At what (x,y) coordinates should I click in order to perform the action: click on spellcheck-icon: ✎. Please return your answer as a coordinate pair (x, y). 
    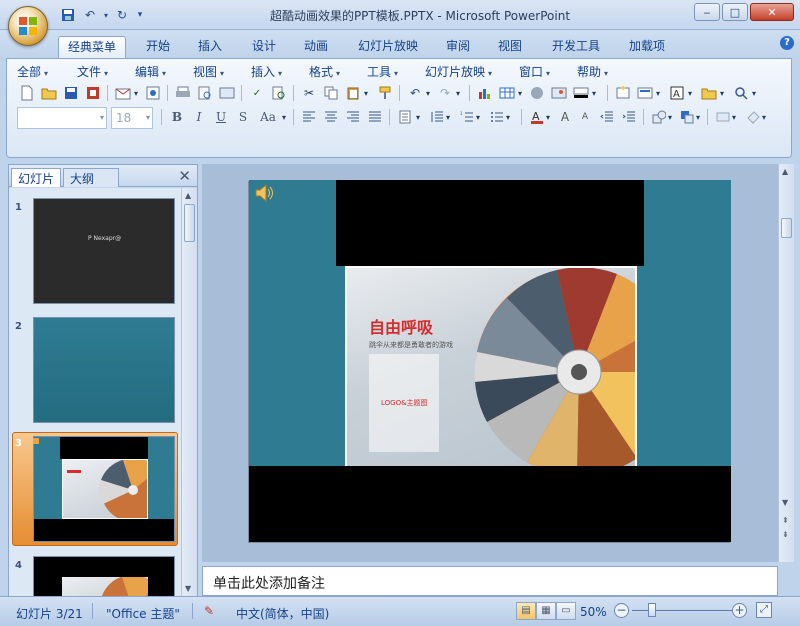
    Looking at the image, I should click on (209, 611).